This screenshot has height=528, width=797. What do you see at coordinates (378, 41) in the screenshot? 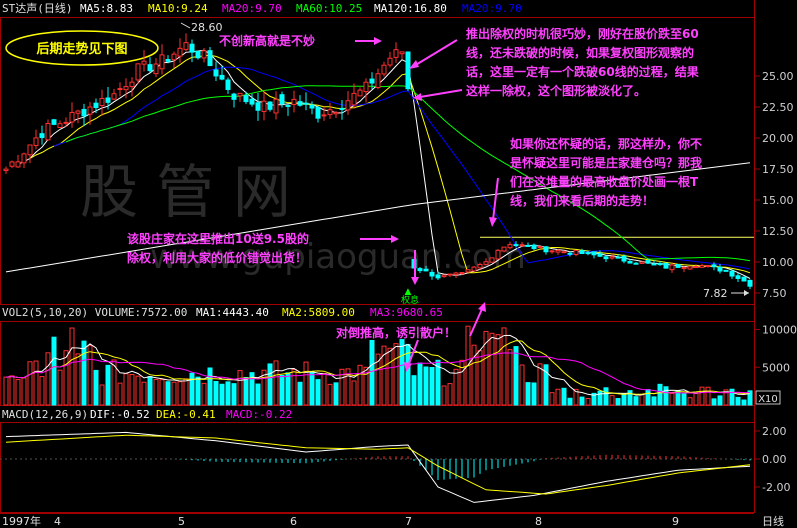
I see `arrowhead-no-new-high` at bounding box center [378, 41].